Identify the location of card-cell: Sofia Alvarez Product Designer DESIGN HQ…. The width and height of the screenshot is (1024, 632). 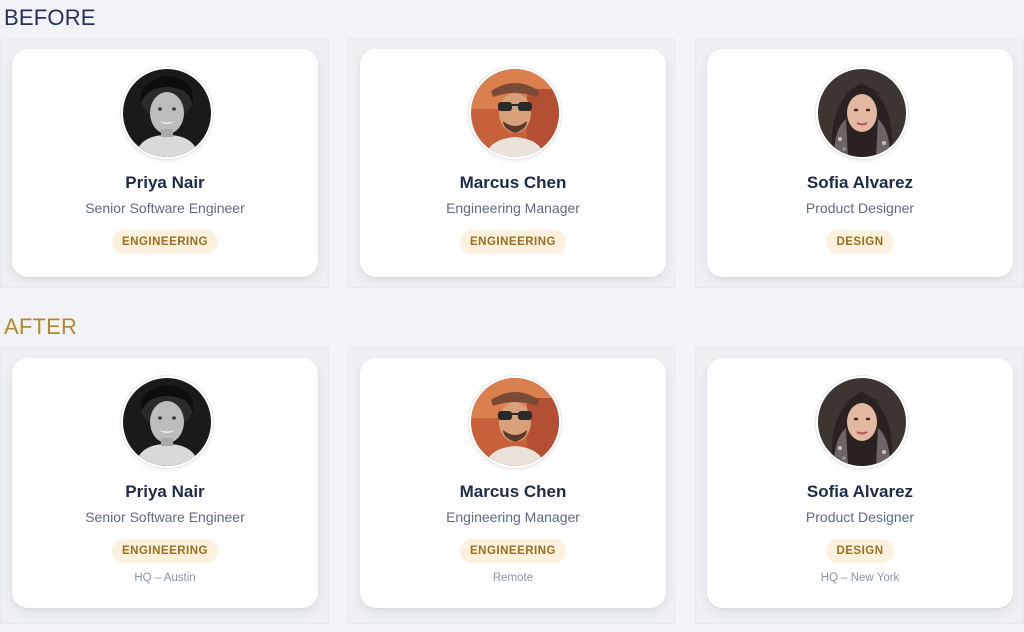
(859, 485).